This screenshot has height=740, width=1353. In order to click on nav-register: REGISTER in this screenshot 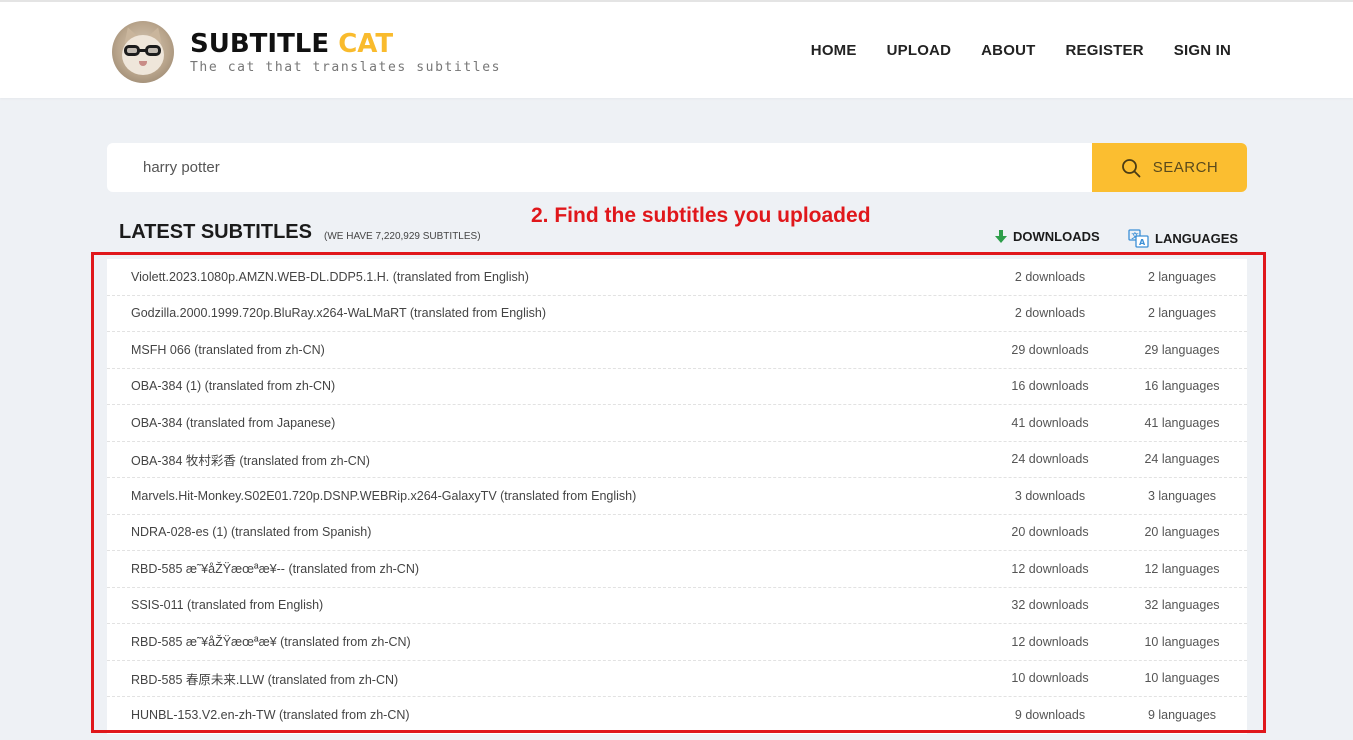, I will do `click(1104, 50)`.